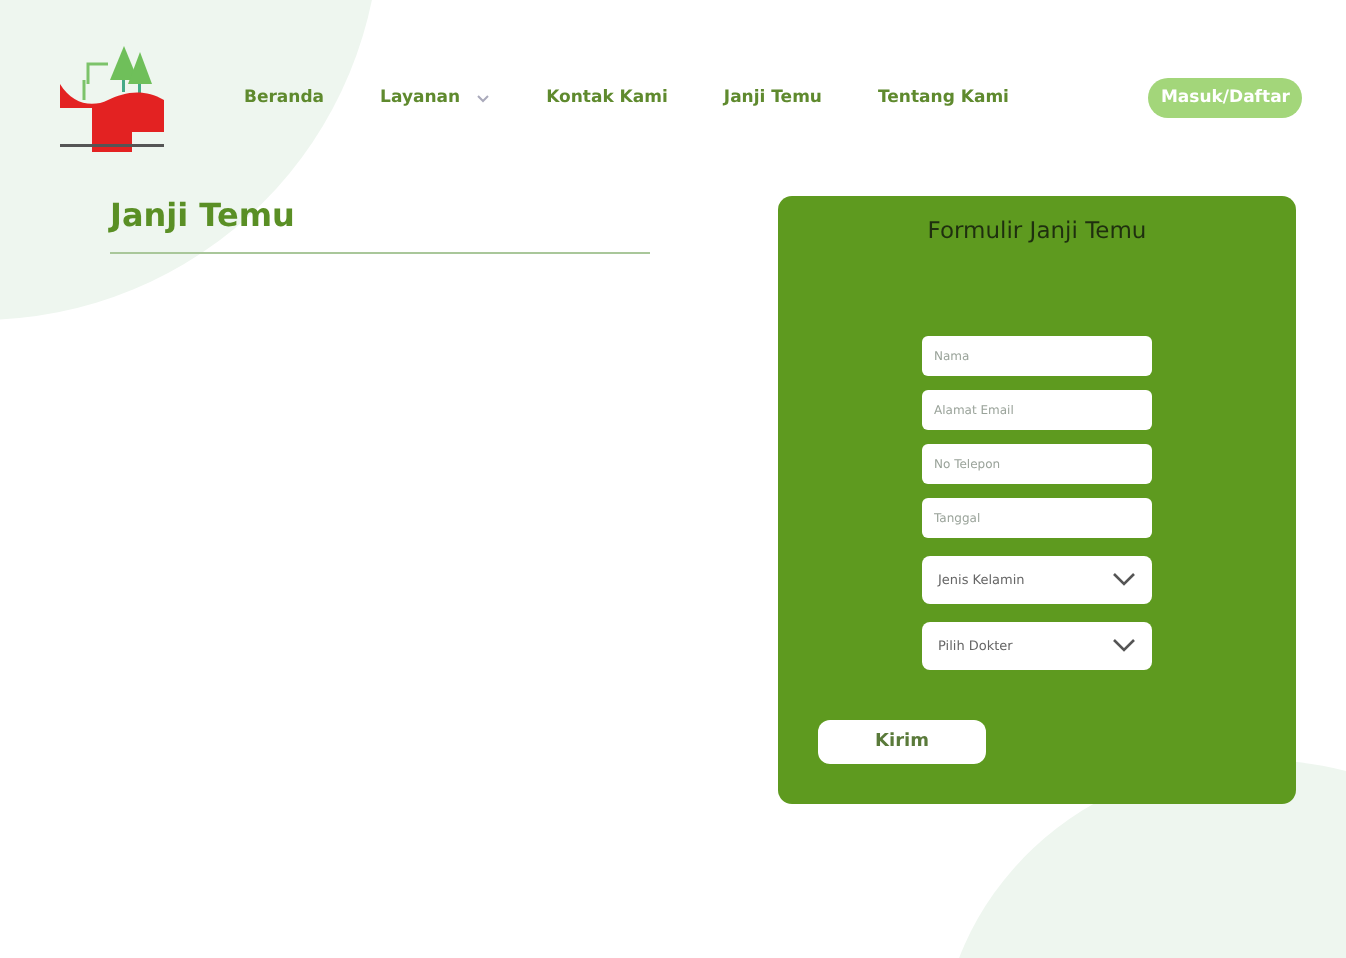  Describe the element at coordinates (284, 98) in the screenshot. I see `nav-link: Beranda` at that location.